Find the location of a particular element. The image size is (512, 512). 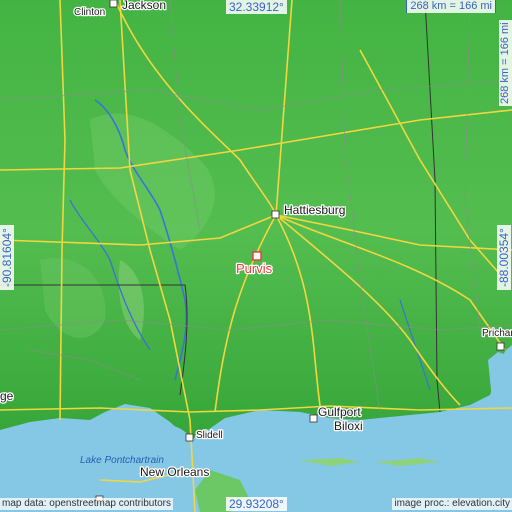

clinton-label: Clinton is located at coordinates (89, 12).